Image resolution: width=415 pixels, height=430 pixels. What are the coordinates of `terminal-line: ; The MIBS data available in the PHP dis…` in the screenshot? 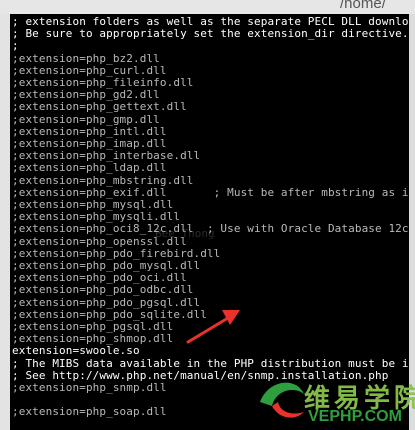 It's located at (213, 363).